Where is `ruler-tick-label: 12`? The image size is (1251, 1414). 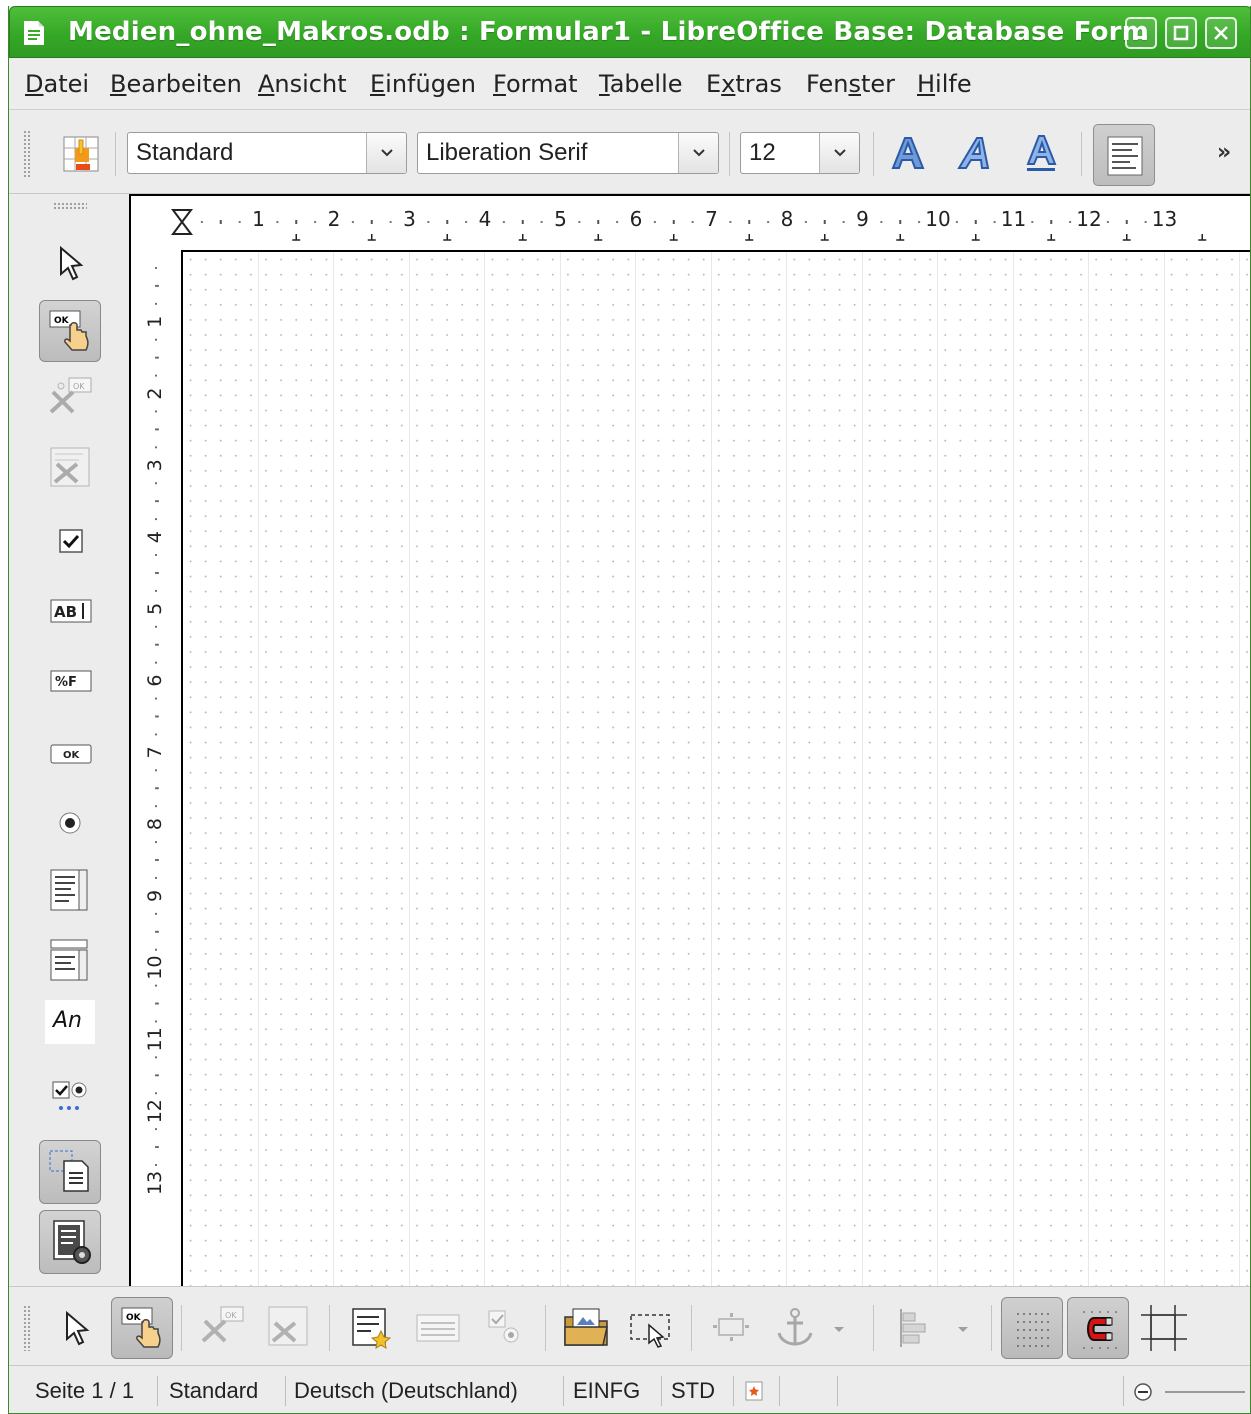 ruler-tick-label: 12 is located at coordinates (1088, 219).